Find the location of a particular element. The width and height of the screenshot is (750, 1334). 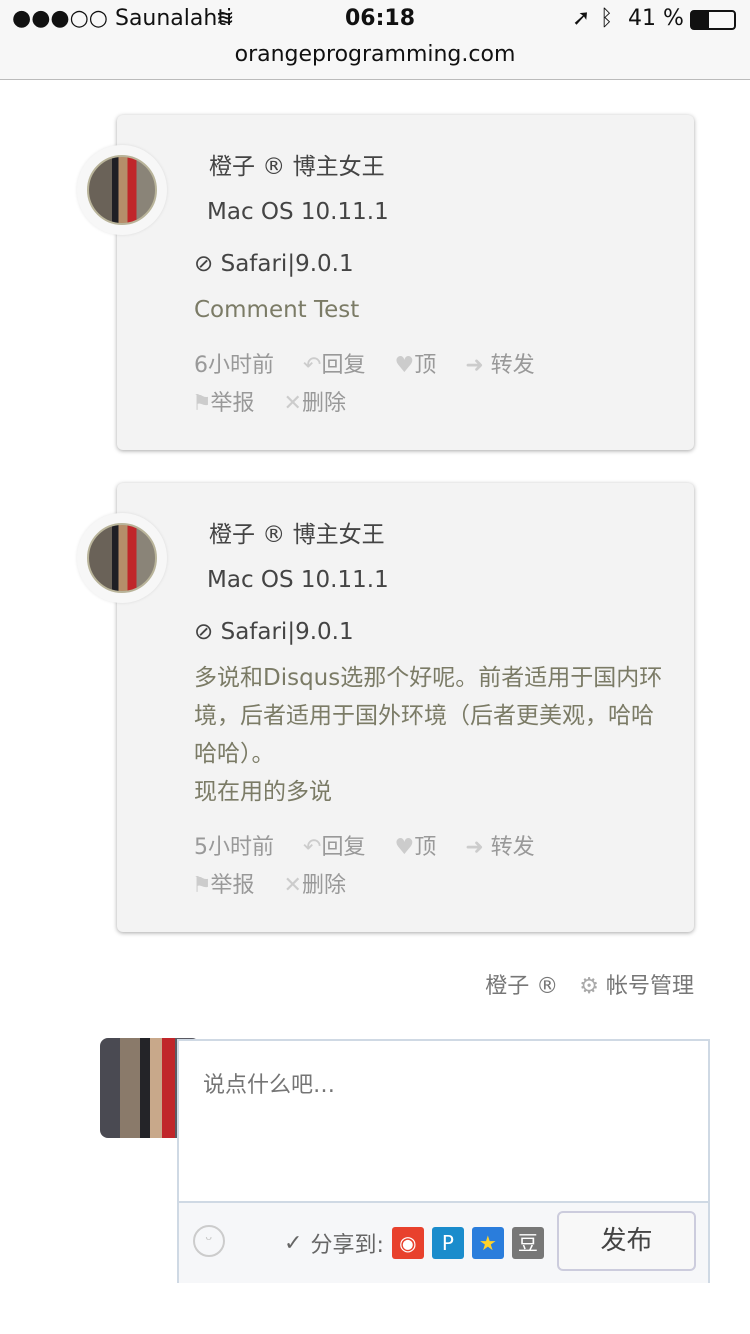

emoji-icon: ᵕ is located at coordinates (209, 1241).